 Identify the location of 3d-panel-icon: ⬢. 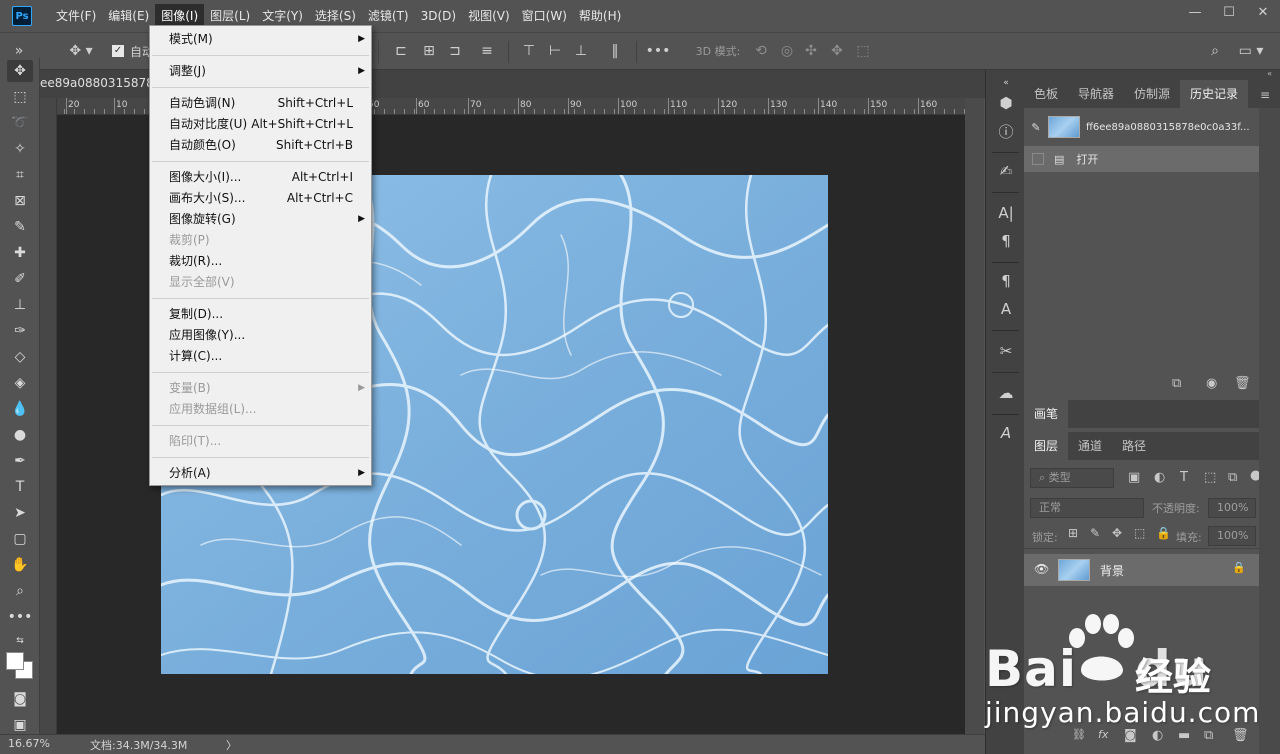
(1006, 103).